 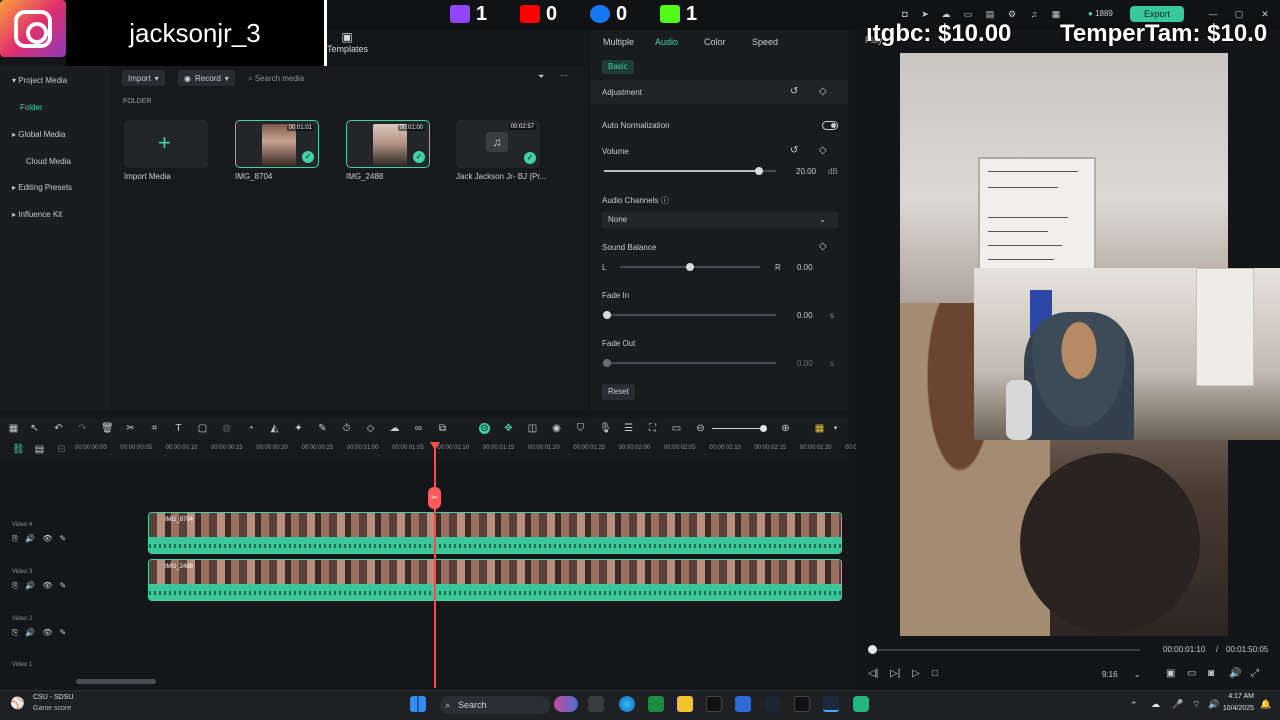 I want to click on play-icon: ▷, so click(x=916, y=673).